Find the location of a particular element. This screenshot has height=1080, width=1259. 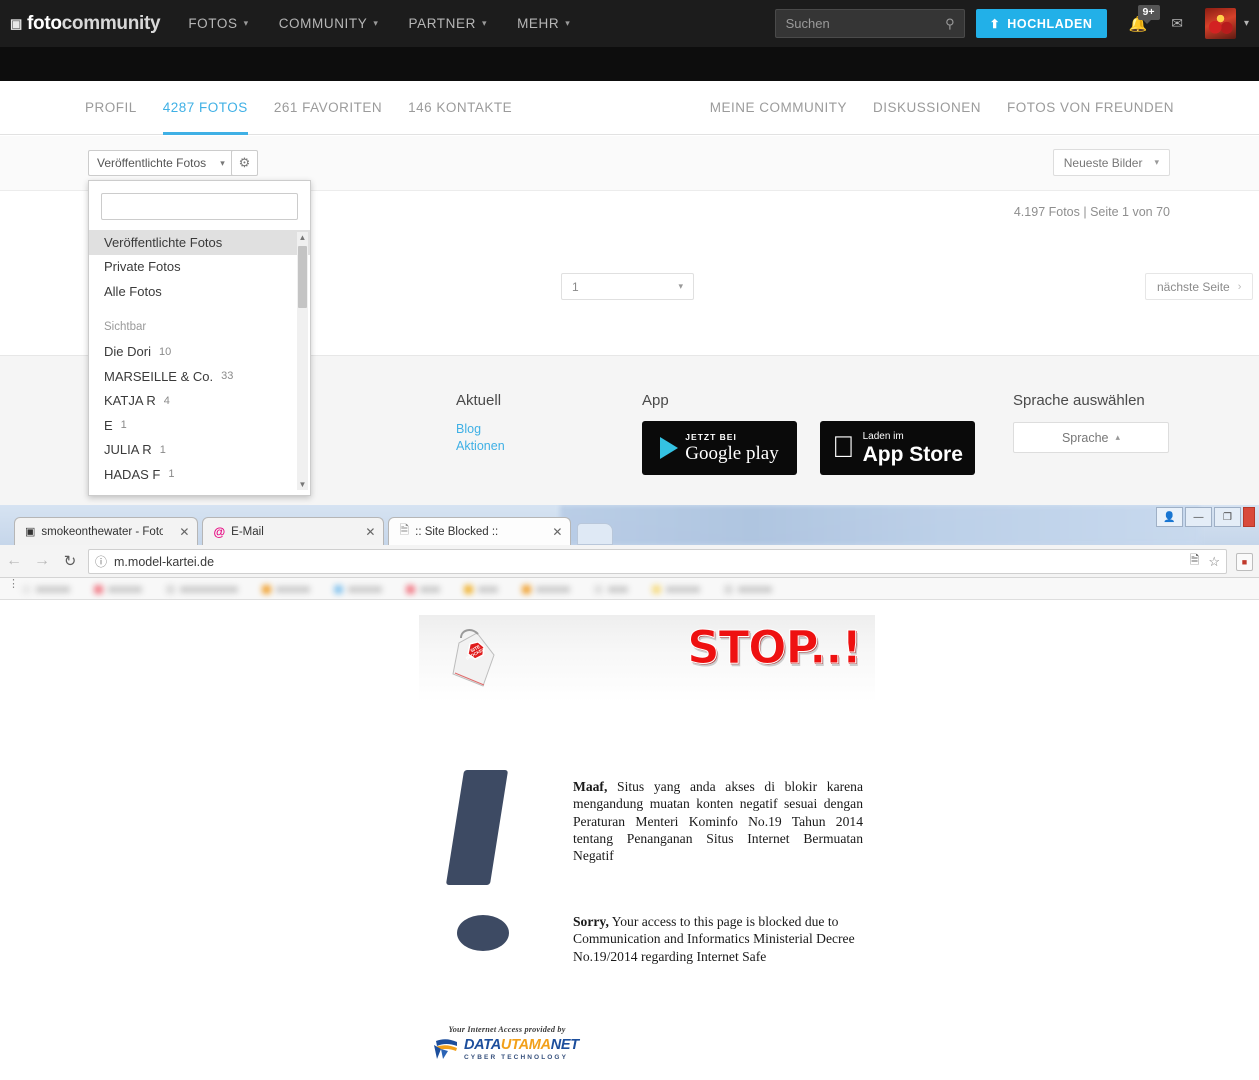

tab-favoriten: 261 FAVORITEN is located at coordinates (328, 107).